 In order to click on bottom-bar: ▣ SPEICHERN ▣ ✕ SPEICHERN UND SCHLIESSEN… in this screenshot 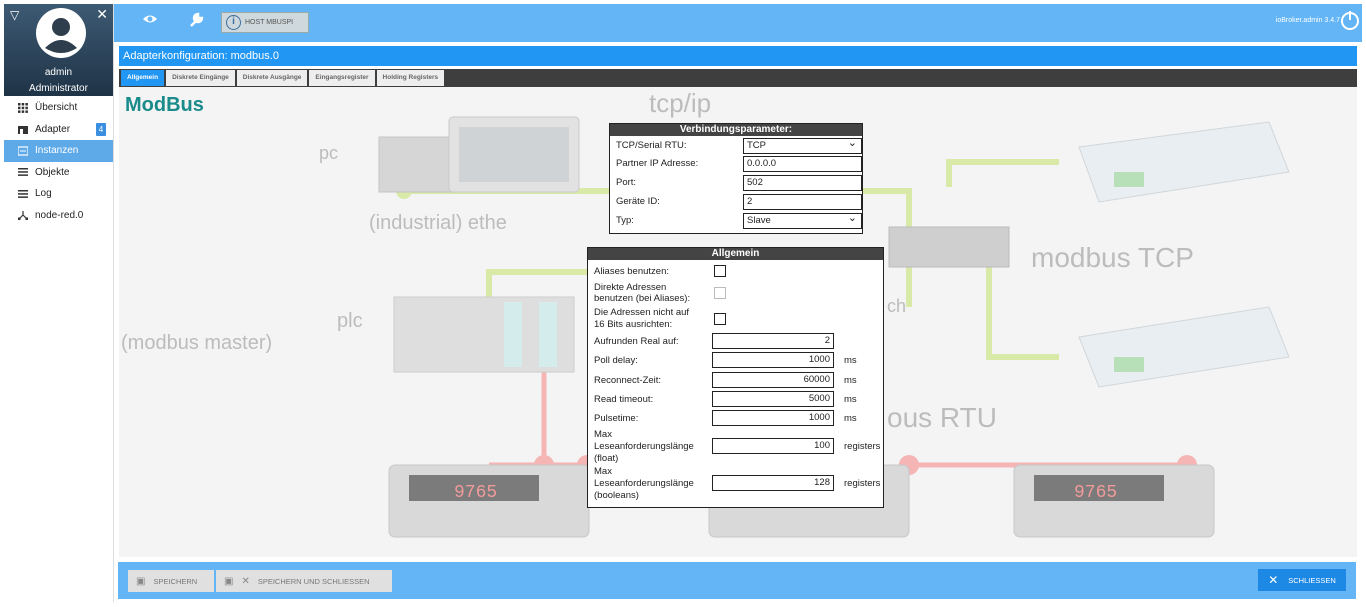, I will do `click(737, 580)`.